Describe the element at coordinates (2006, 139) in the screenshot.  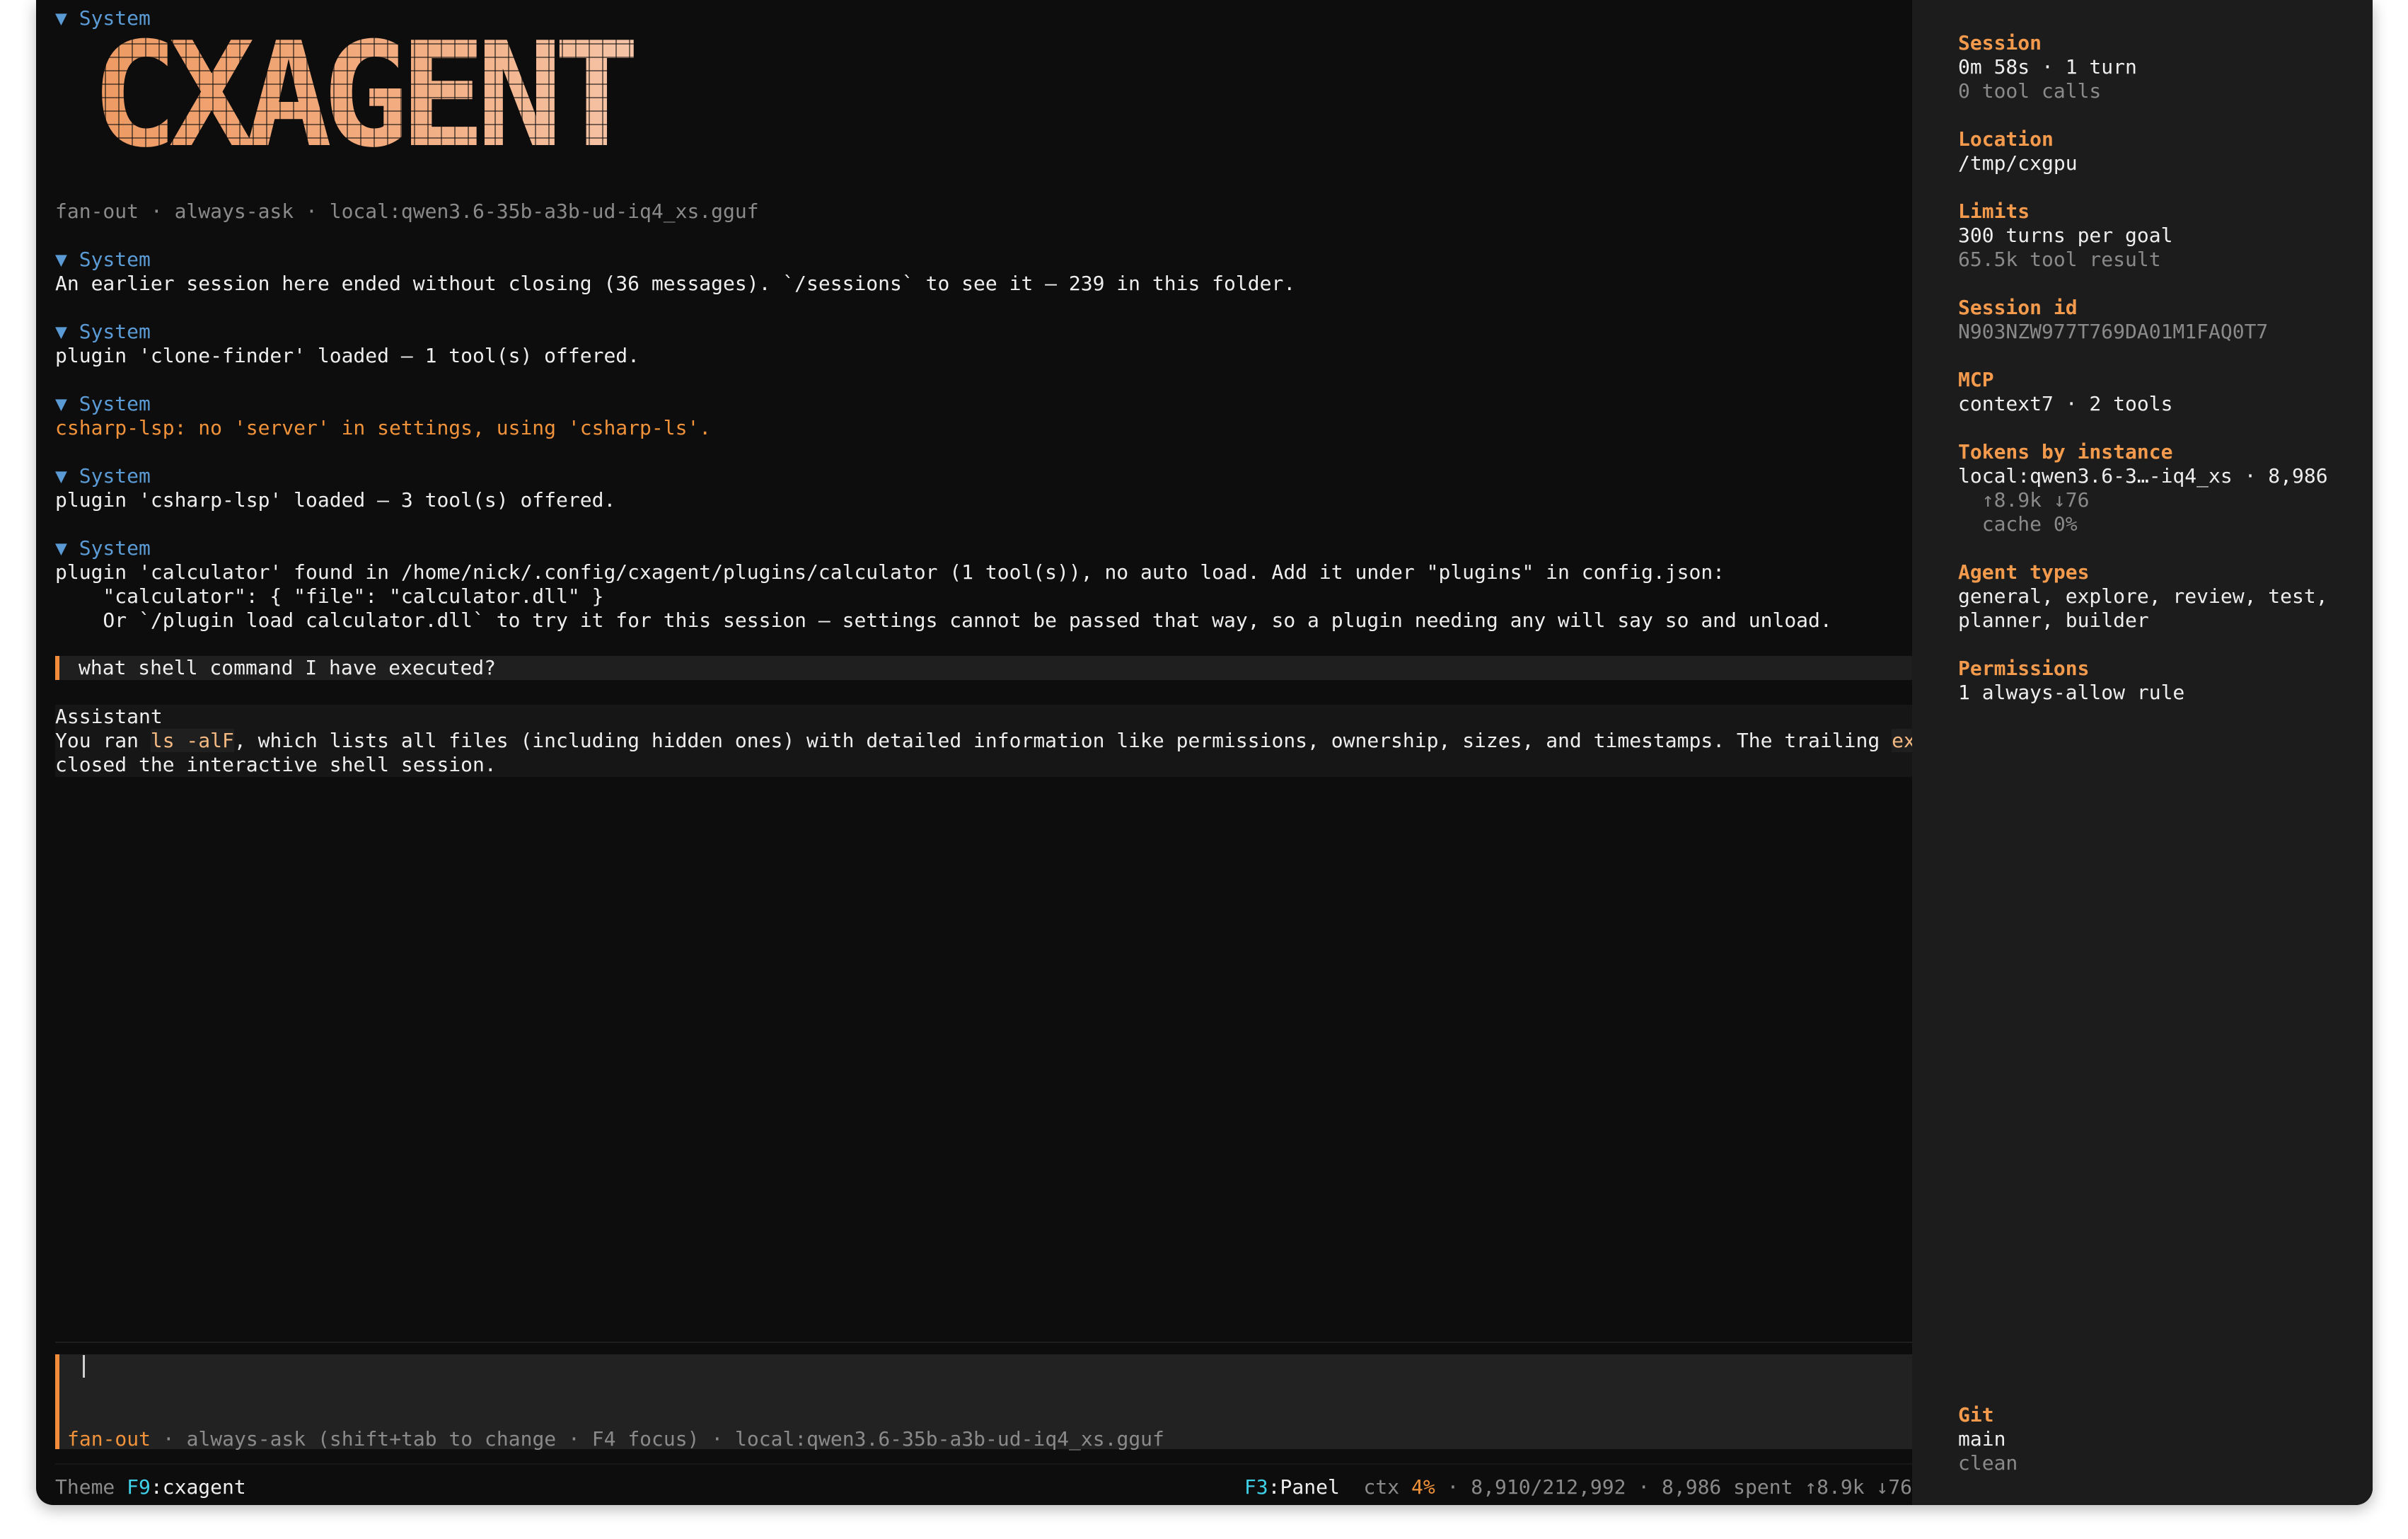
I see `location-title: Location` at that location.